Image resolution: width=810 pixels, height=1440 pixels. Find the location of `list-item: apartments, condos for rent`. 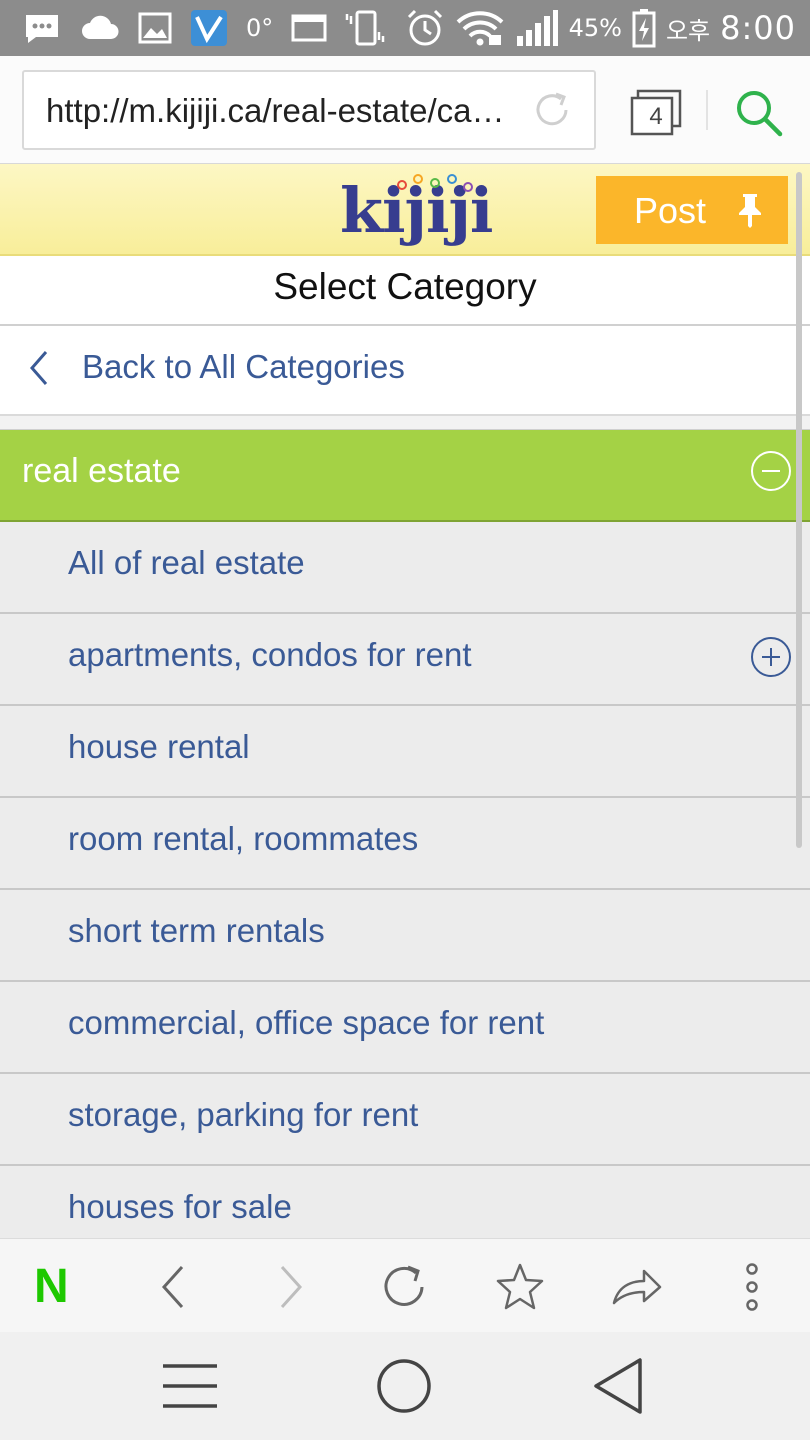

list-item: apartments, condos for rent is located at coordinates (405, 660).